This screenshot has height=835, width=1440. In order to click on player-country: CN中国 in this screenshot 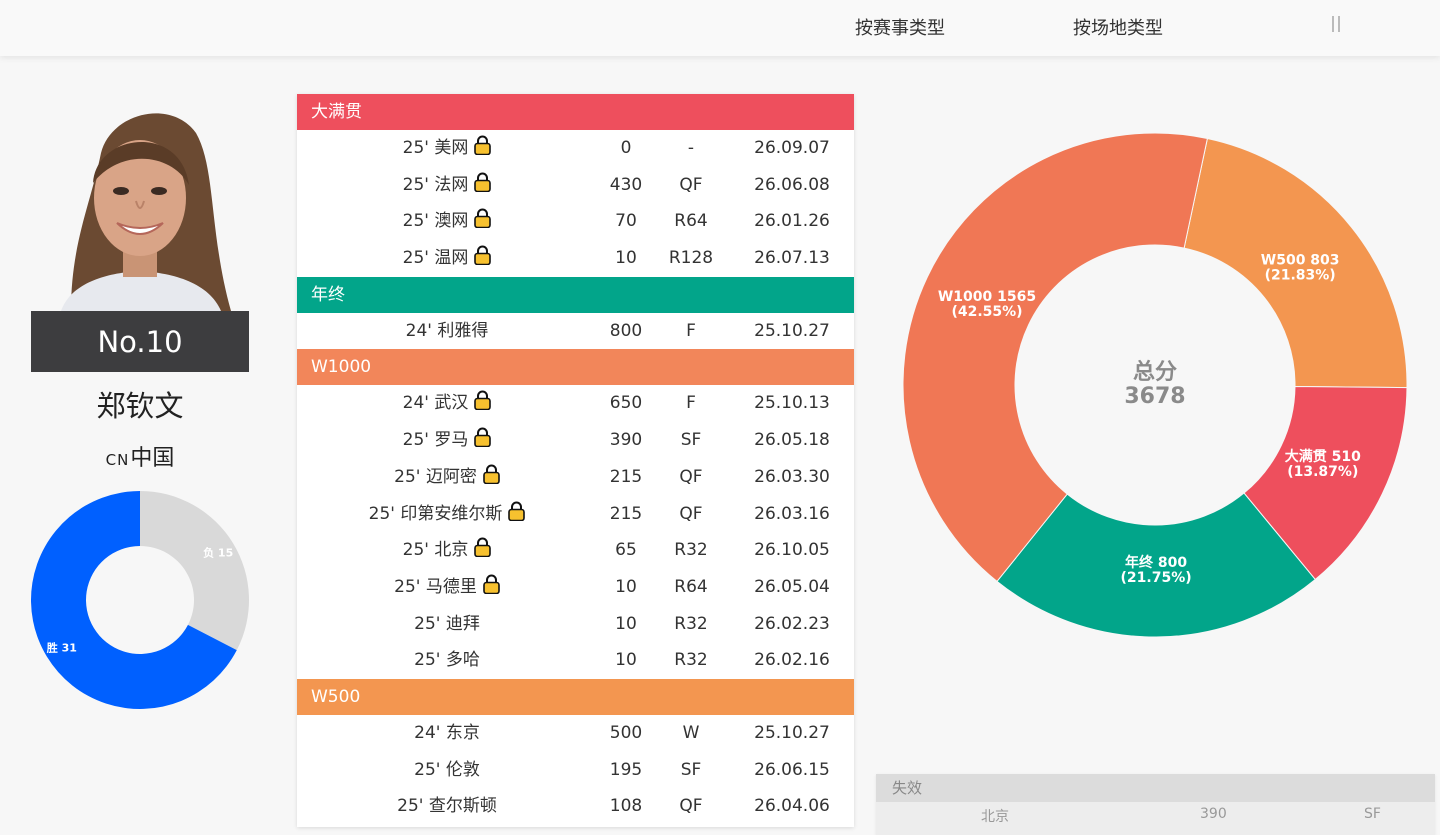, I will do `click(140, 456)`.